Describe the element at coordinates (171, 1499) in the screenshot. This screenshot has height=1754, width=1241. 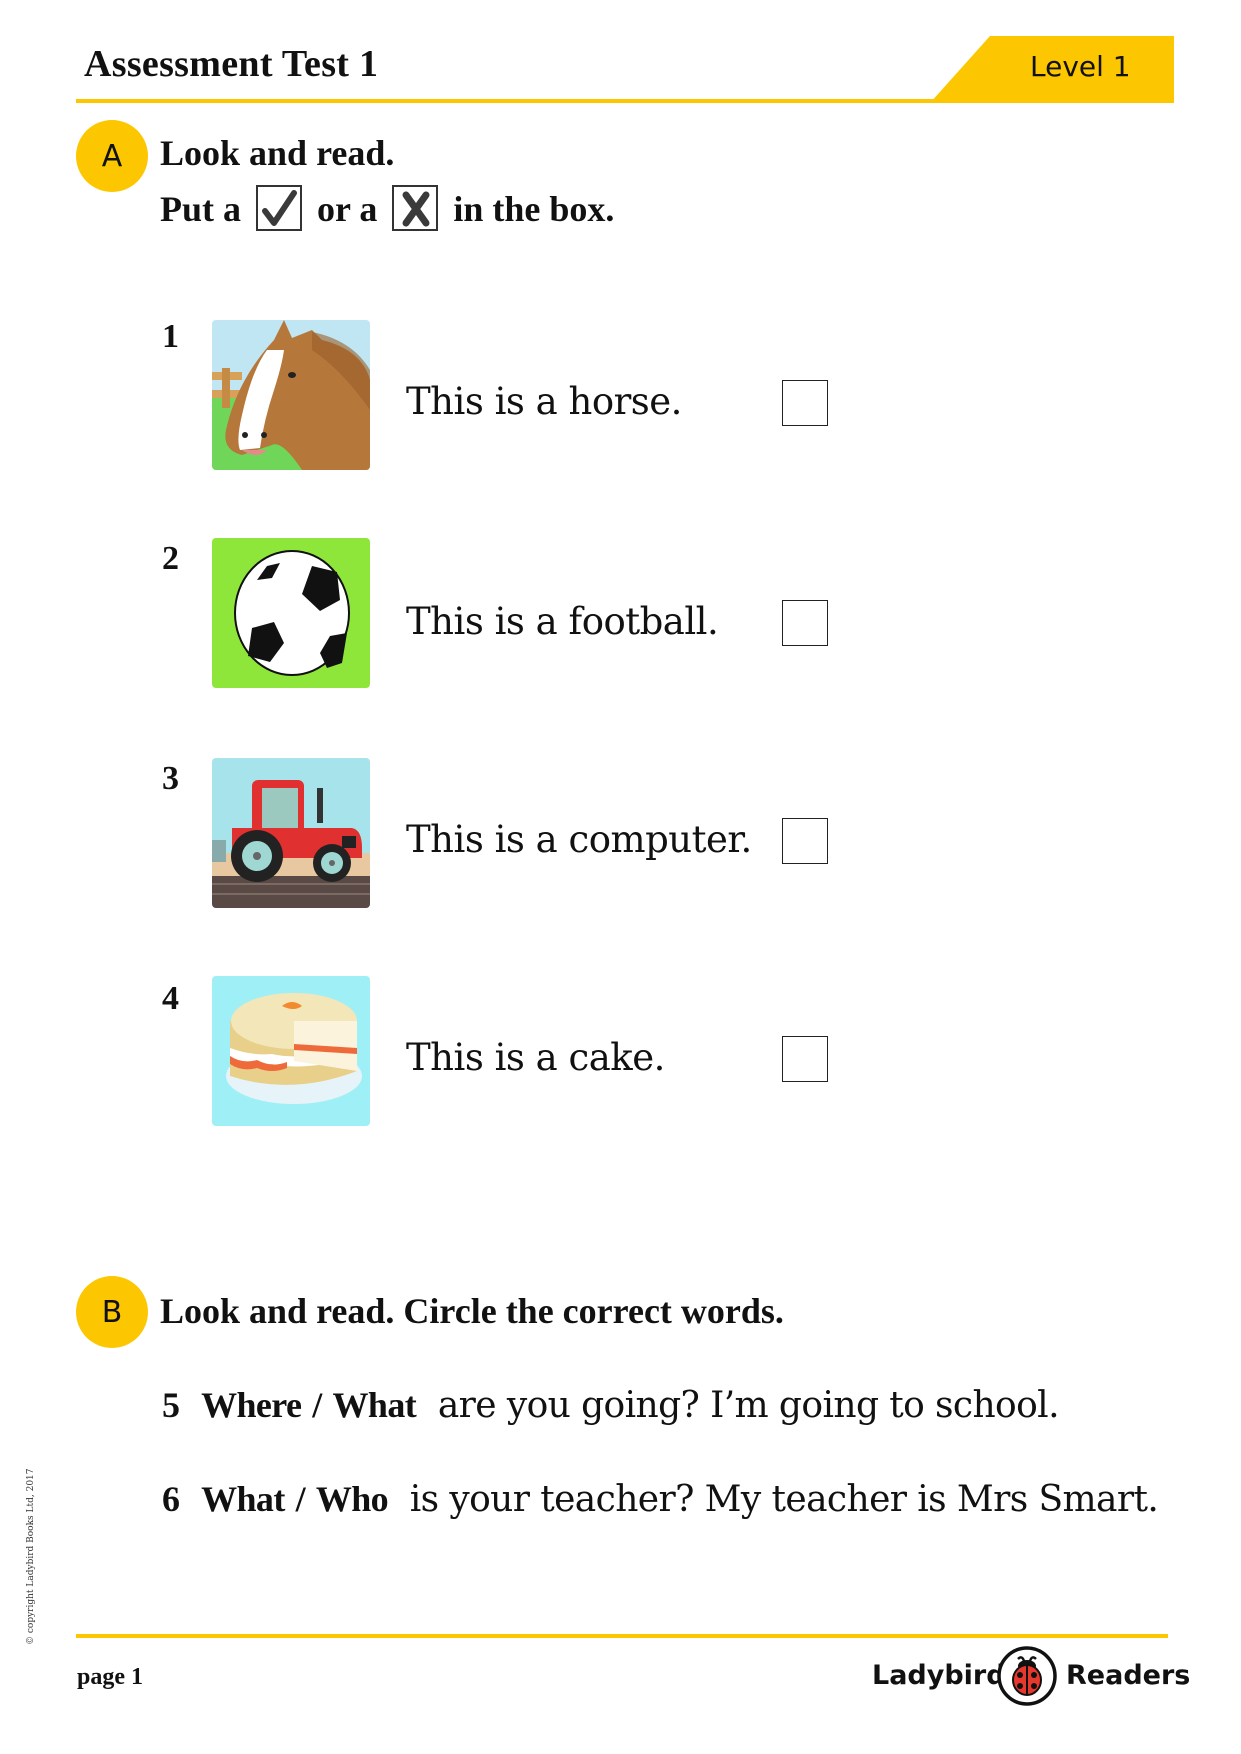
I see `question-number: 6` at that location.